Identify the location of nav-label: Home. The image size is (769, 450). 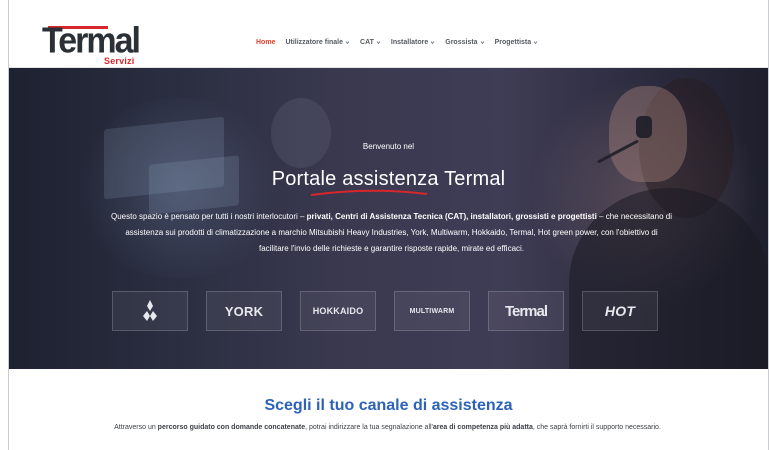
(266, 42).